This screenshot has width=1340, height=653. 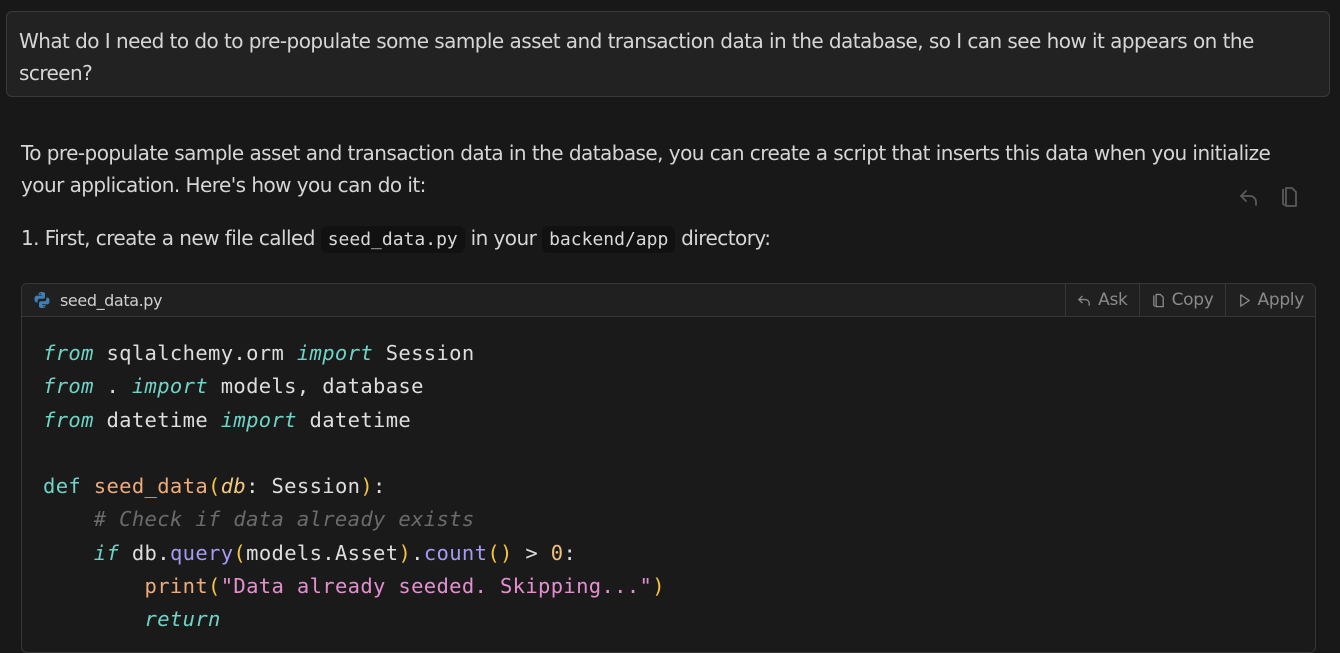 I want to click on code-filename: seed_data.py, so click(x=92, y=300).